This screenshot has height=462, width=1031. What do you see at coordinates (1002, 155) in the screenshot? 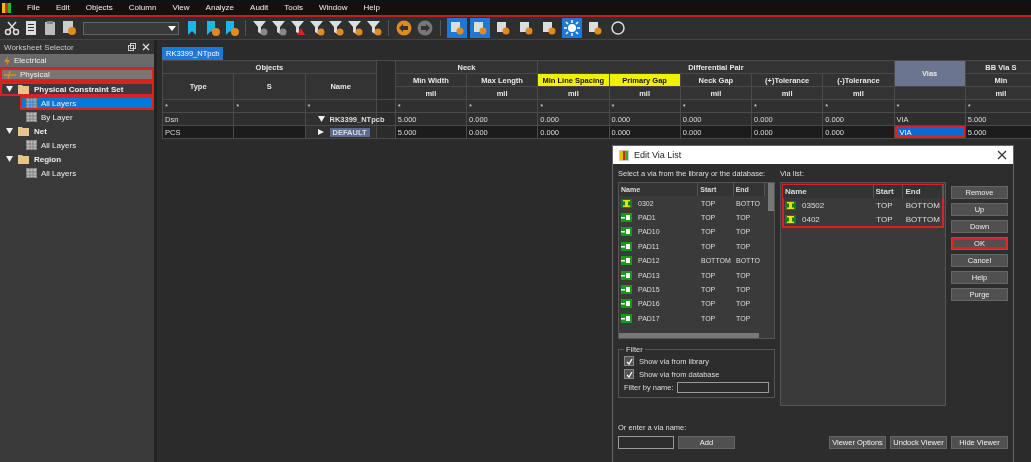
I see `close-icon` at bounding box center [1002, 155].